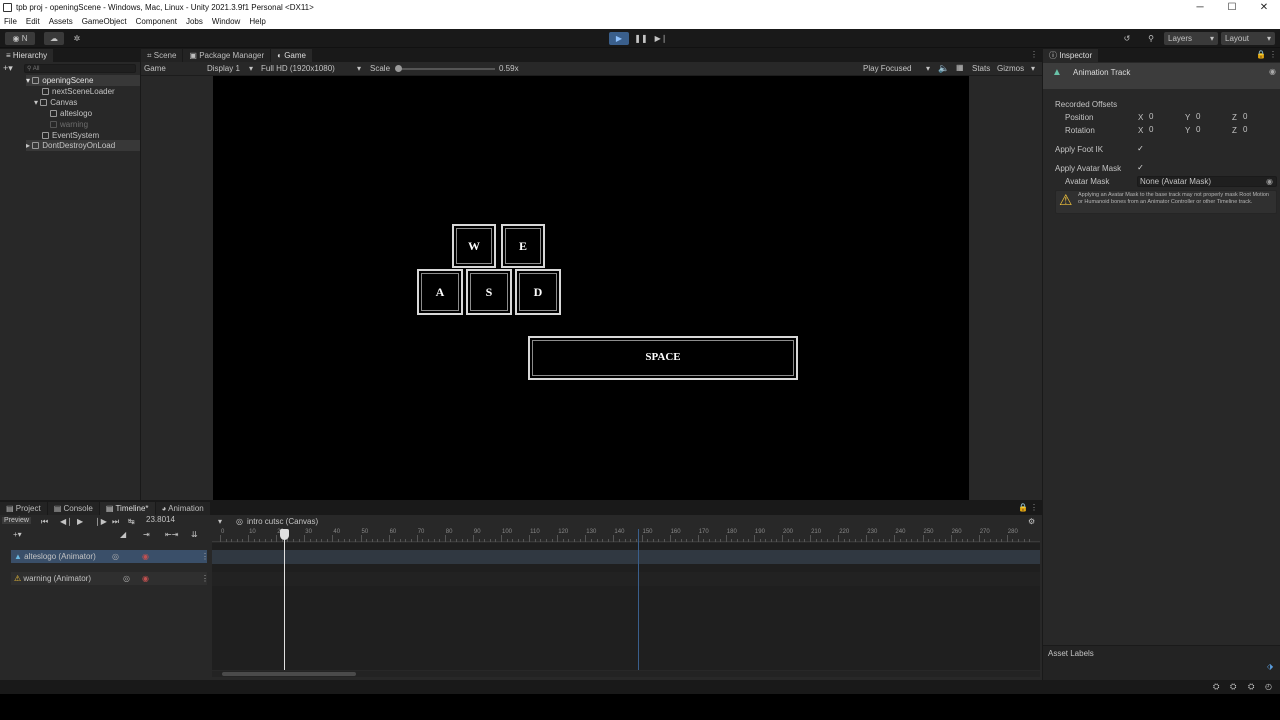  I want to click on object-picker-icon: ◉, so click(1269, 181).